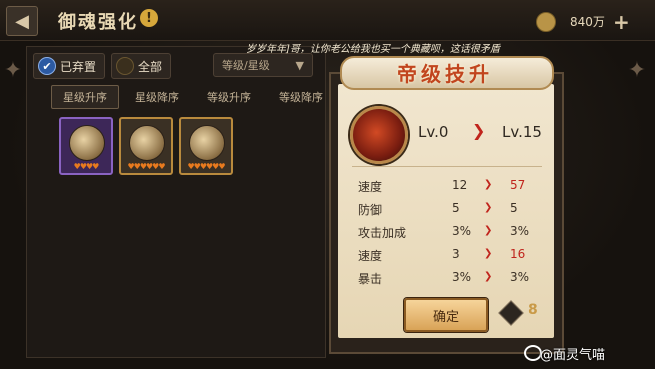  I want to click on sort-tabs: 星级升序 星级降序 等级升序 等级降序, so click(193, 97).